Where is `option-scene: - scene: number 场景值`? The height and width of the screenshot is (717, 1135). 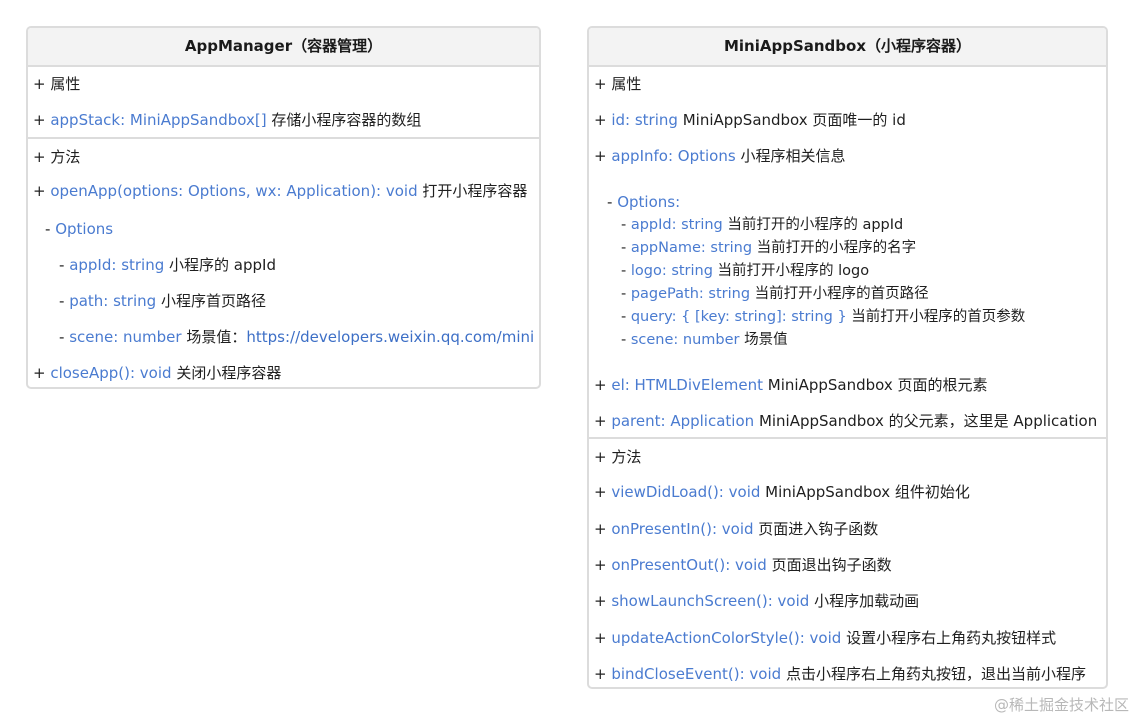
option-scene: - scene: number 场景值 is located at coordinates (704, 340).